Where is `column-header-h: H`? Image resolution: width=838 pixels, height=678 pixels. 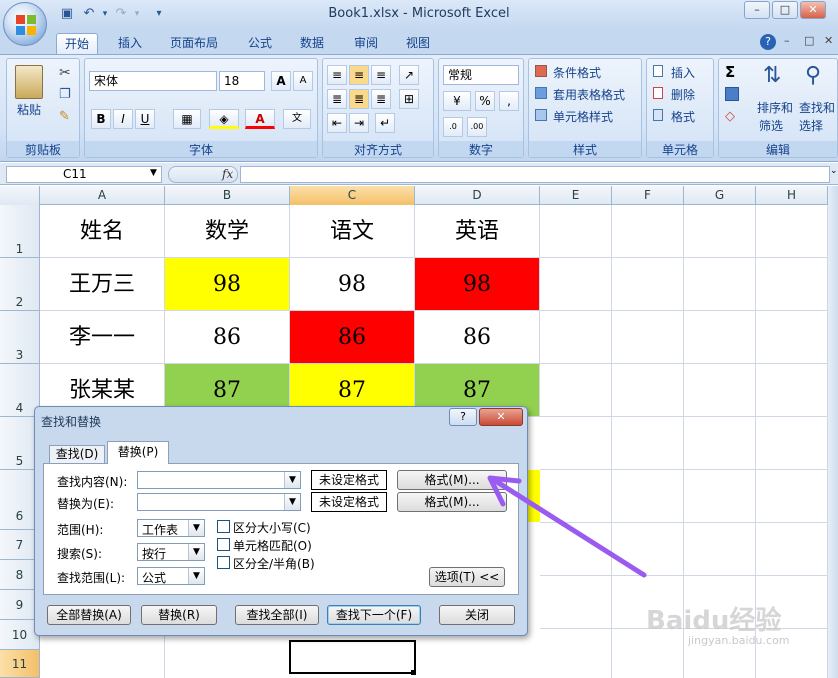
column-header-h: H is located at coordinates (792, 195).